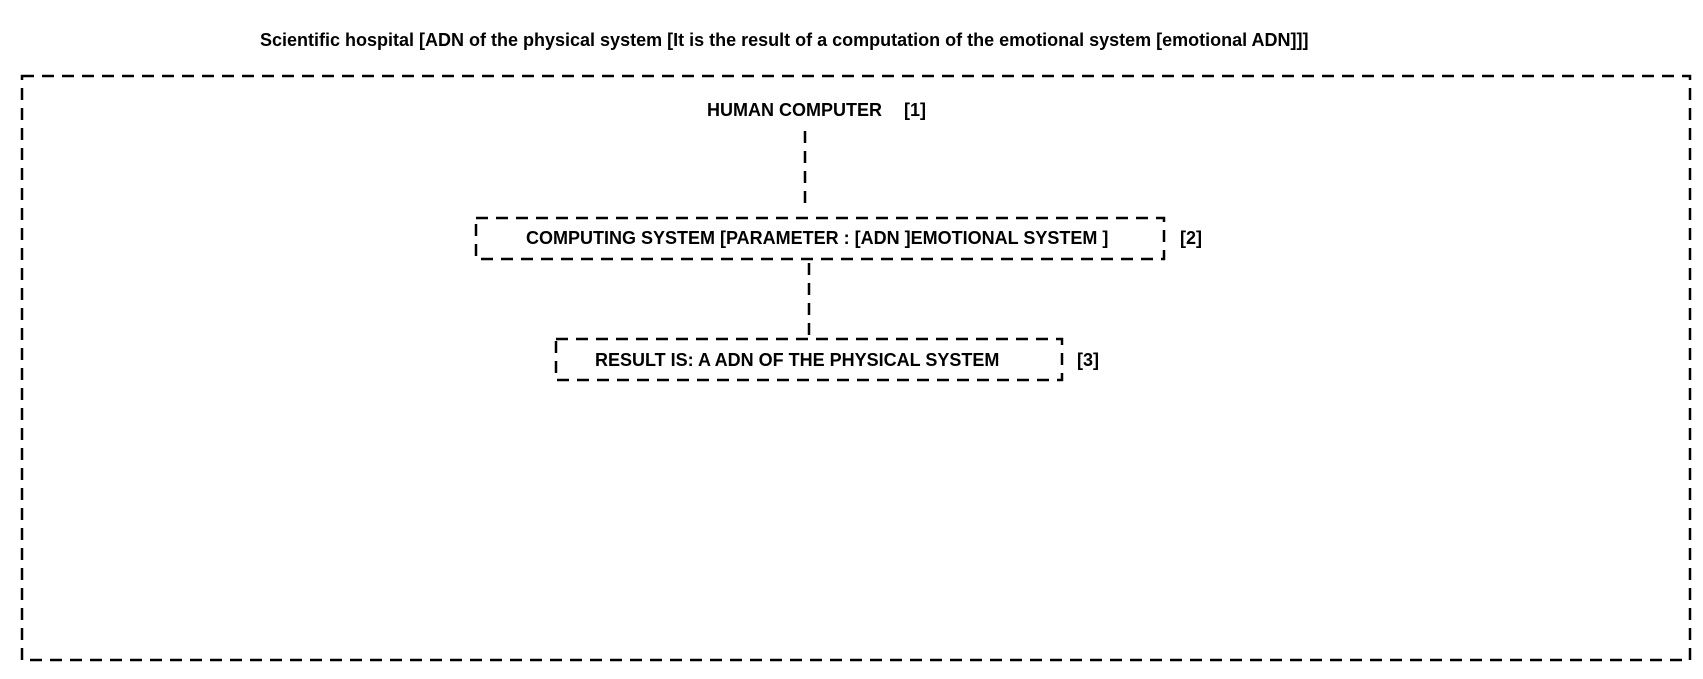 The height and width of the screenshot is (679, 1703). Describe the element at coordinates (1191, 238) in the screenshot. I see `node2-ref: [2]` at that location.